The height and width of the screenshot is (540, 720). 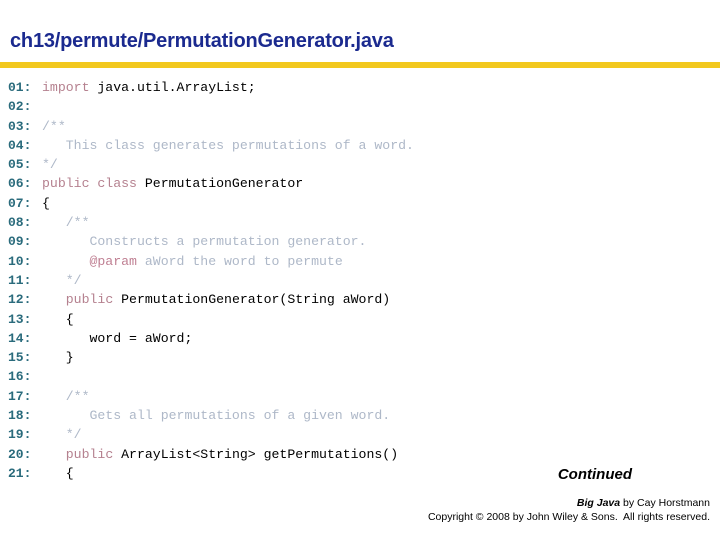 What do you see at coordinates (665, 503) in the screenshot?
I see `footer-byline: by Cay Horstmann` at bounding box center [665, 503].